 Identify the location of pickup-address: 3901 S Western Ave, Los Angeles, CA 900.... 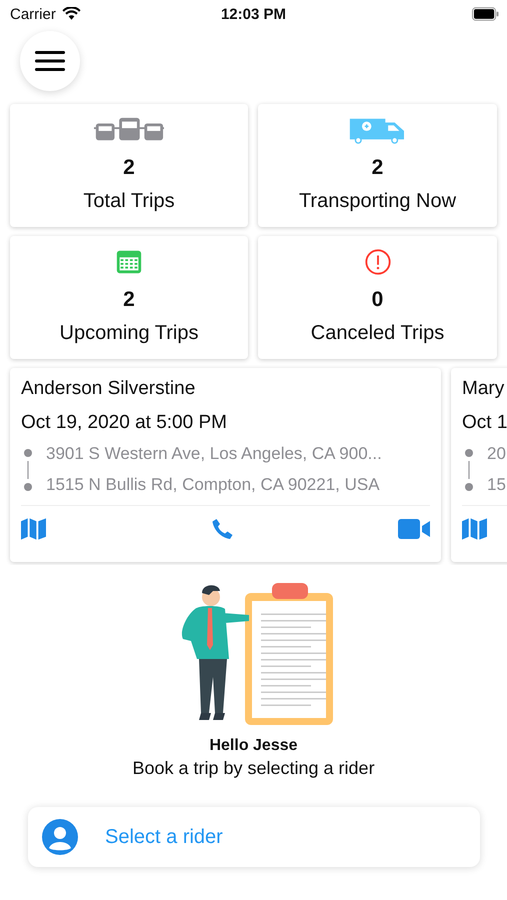
(214, 454).